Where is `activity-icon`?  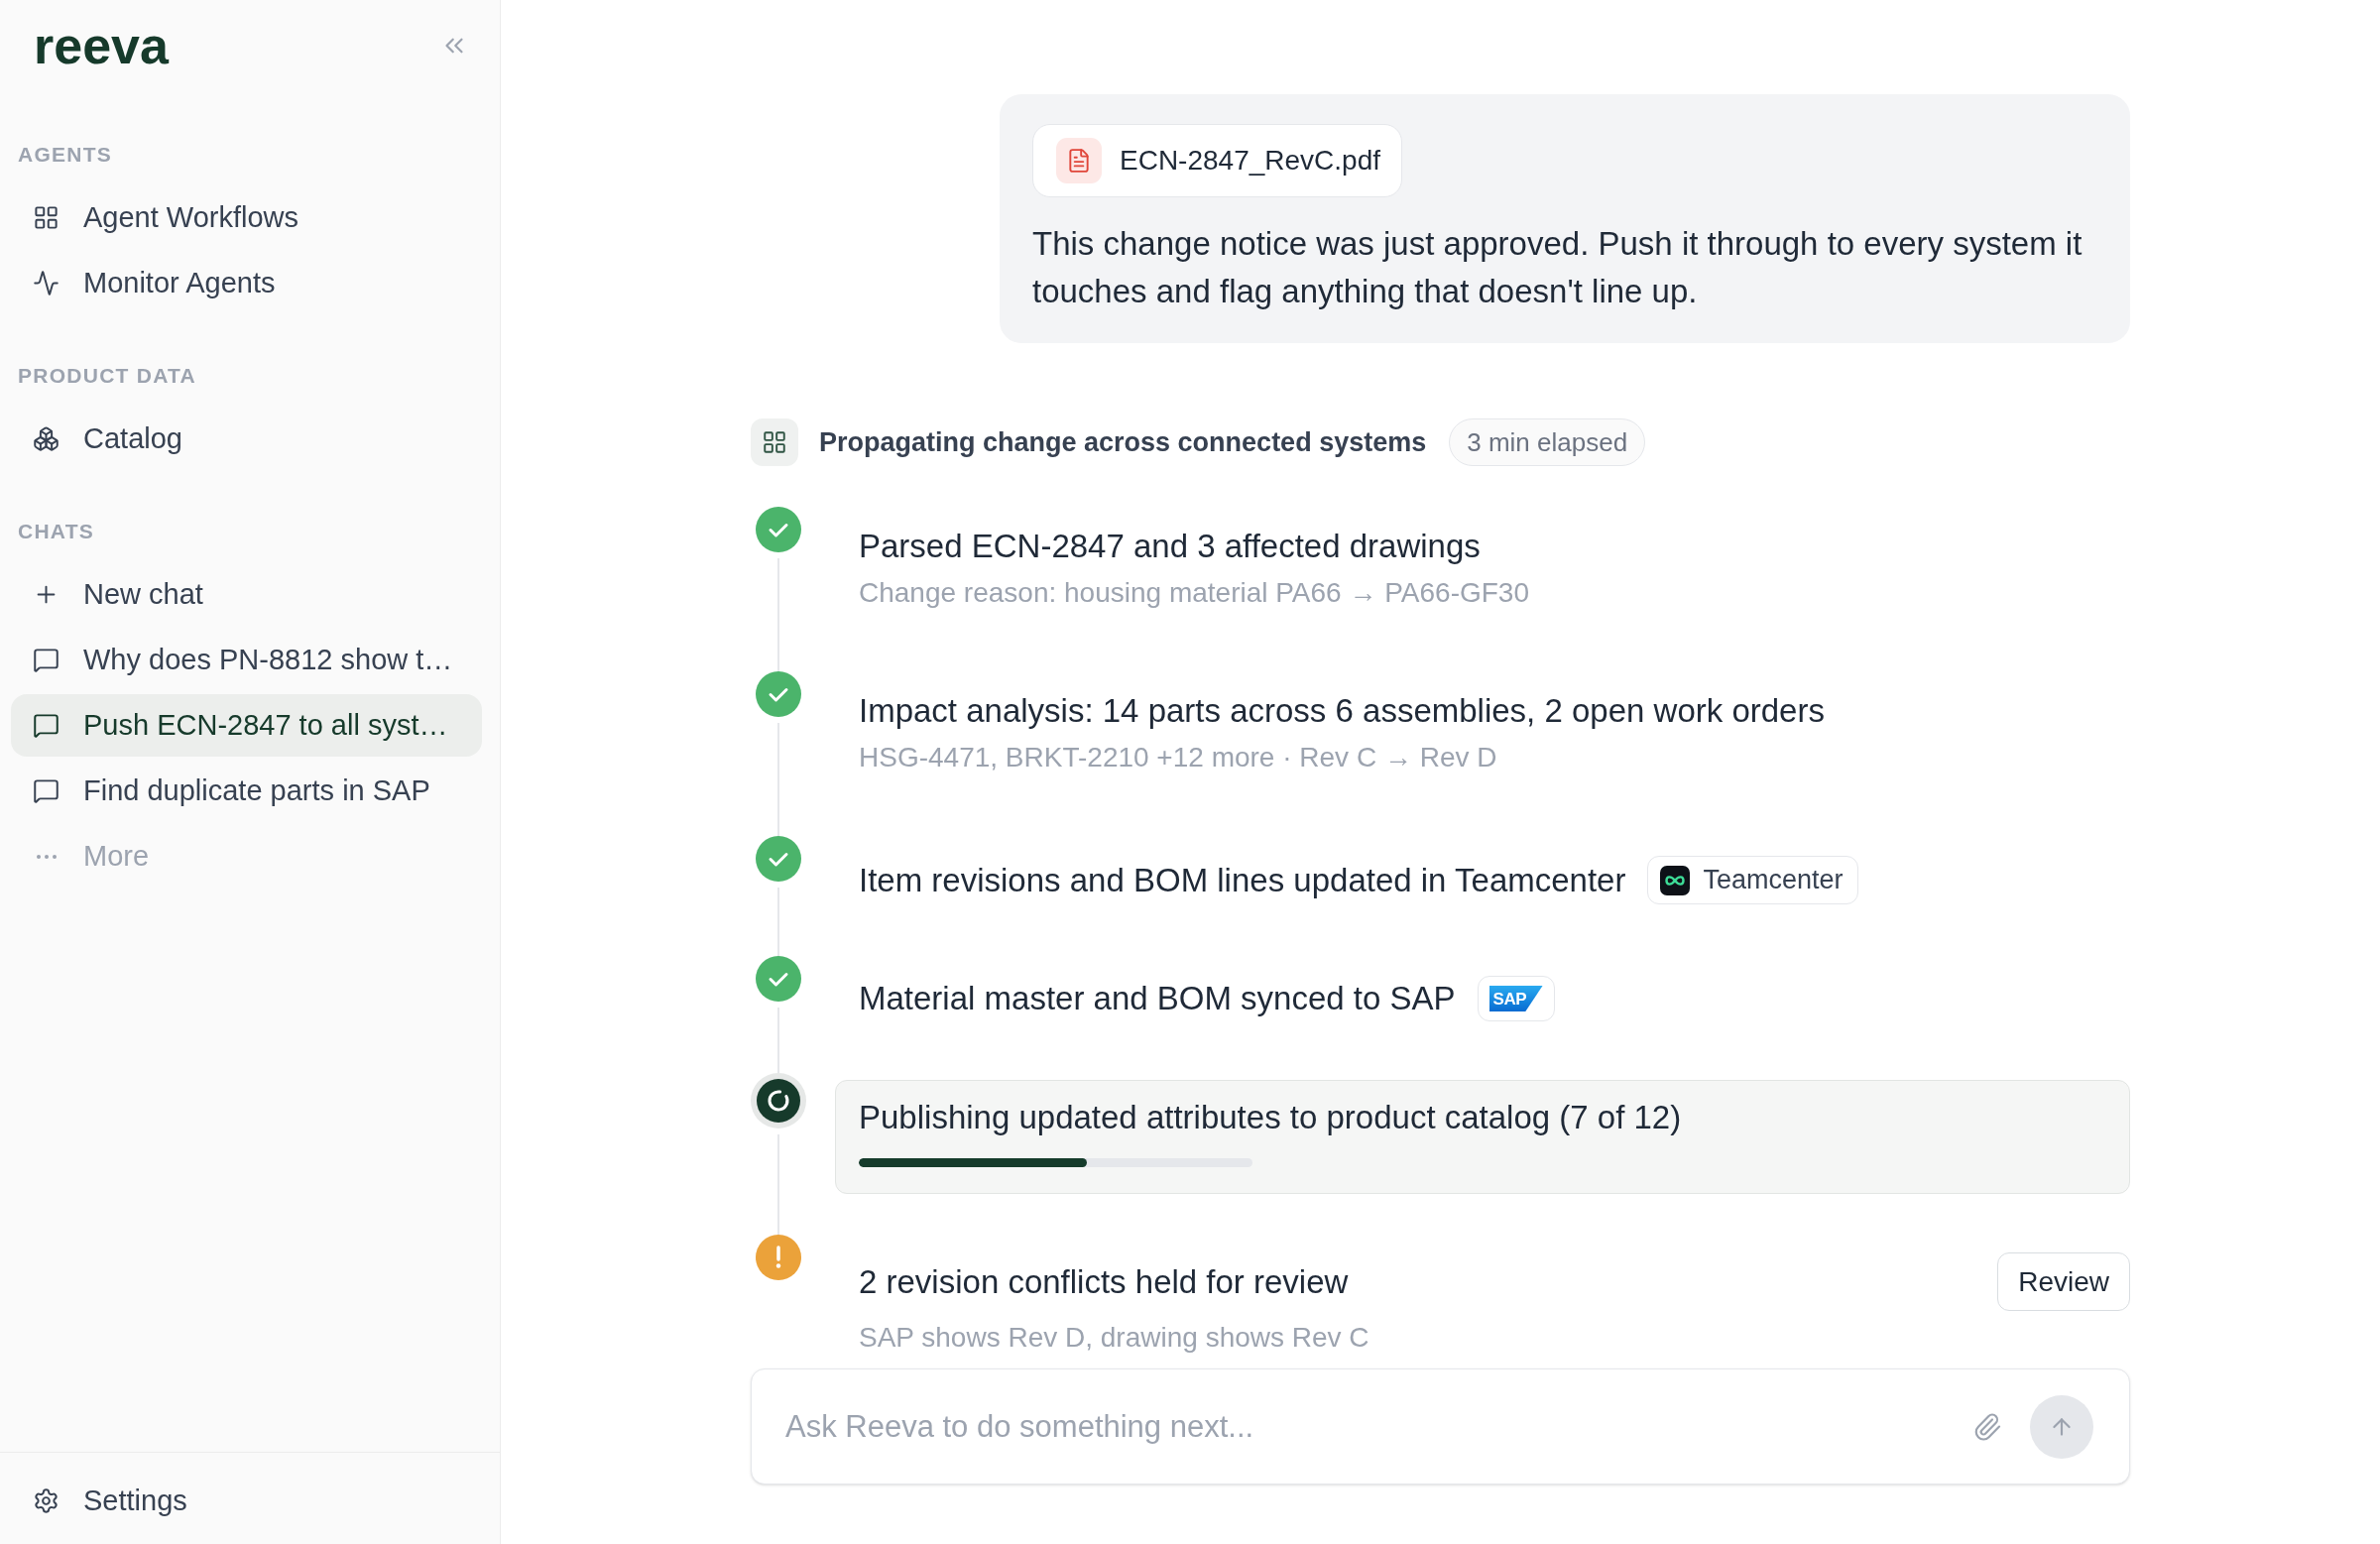
activity-icon is located at coordinates (46, 283).